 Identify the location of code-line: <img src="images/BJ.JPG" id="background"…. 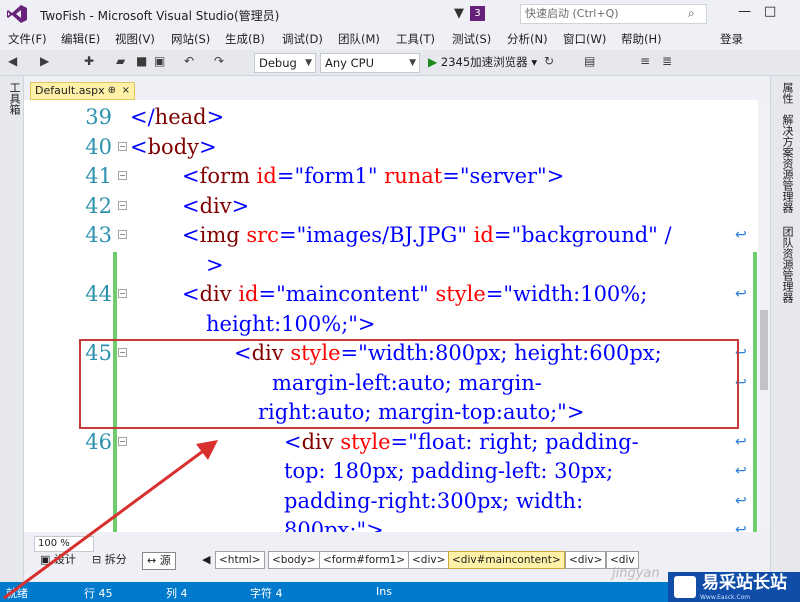
(427, 235).